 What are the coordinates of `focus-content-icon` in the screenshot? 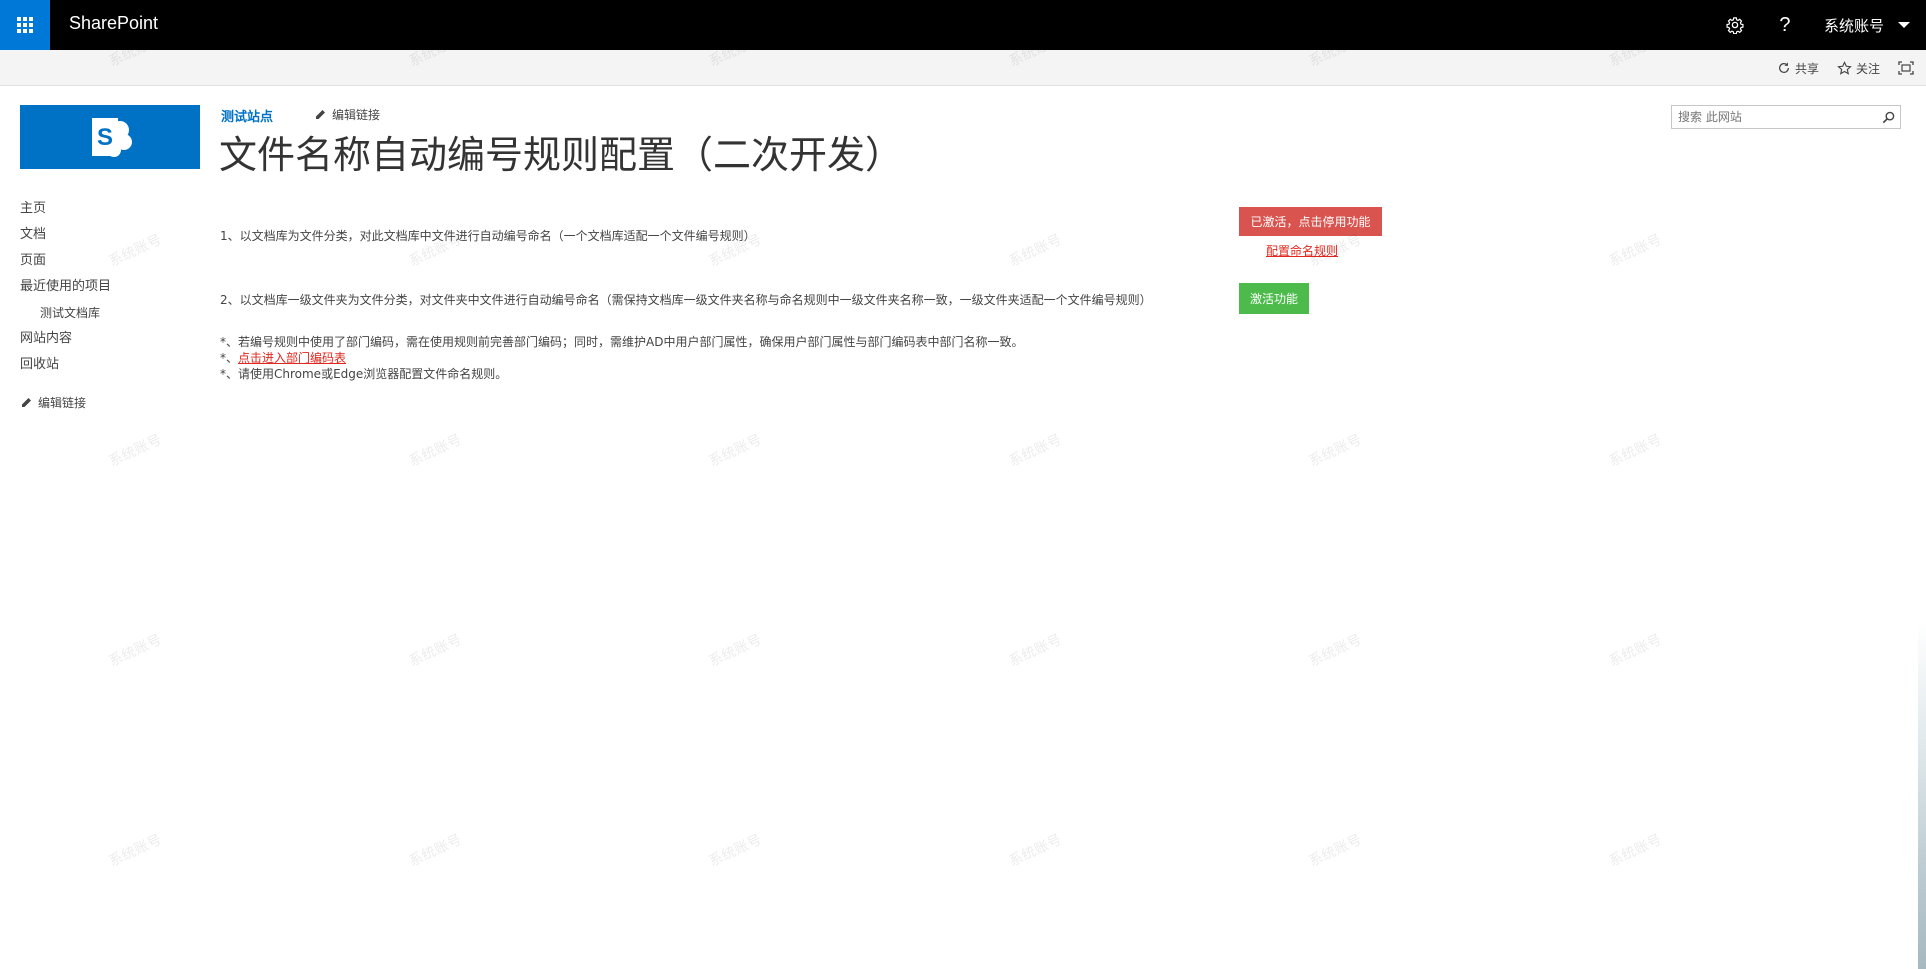 It's located at (1906, 68).